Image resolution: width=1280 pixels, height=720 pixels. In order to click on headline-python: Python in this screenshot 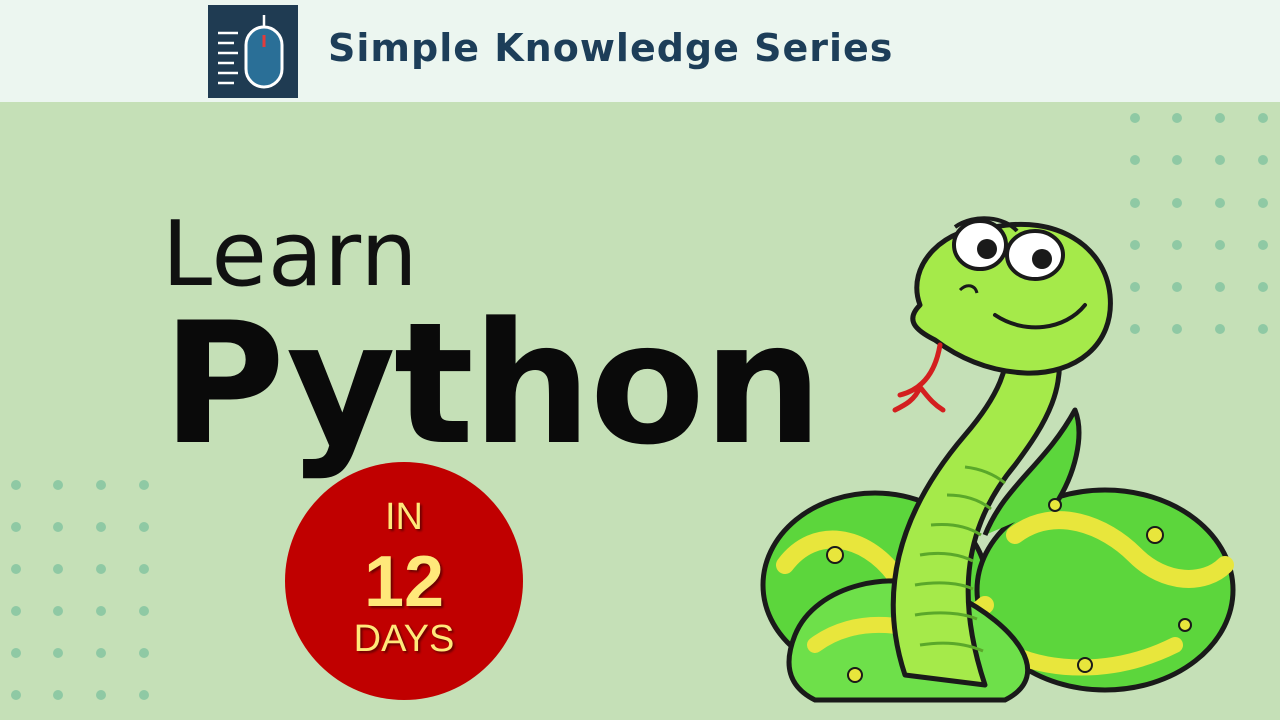, I will do `click(492, 384)`.